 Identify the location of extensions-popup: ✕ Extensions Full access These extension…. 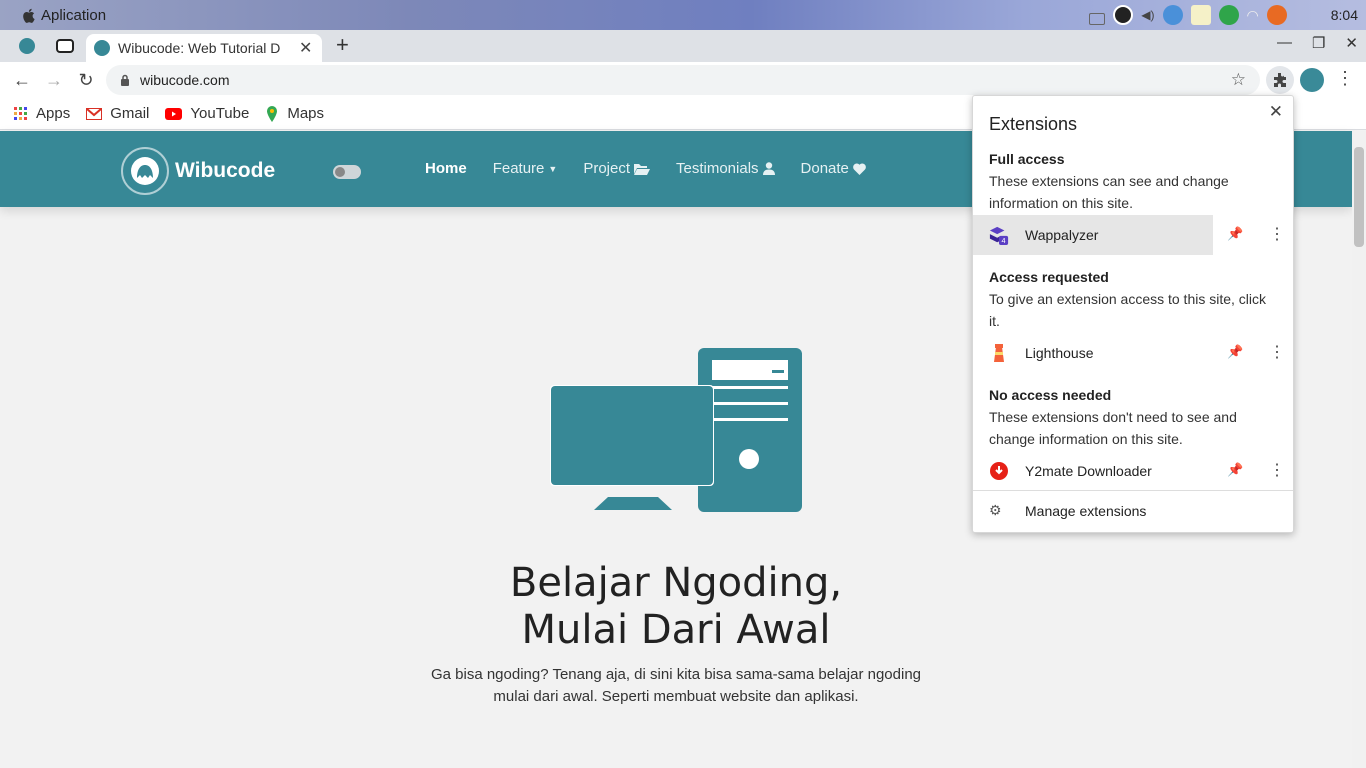
(1133, 314).